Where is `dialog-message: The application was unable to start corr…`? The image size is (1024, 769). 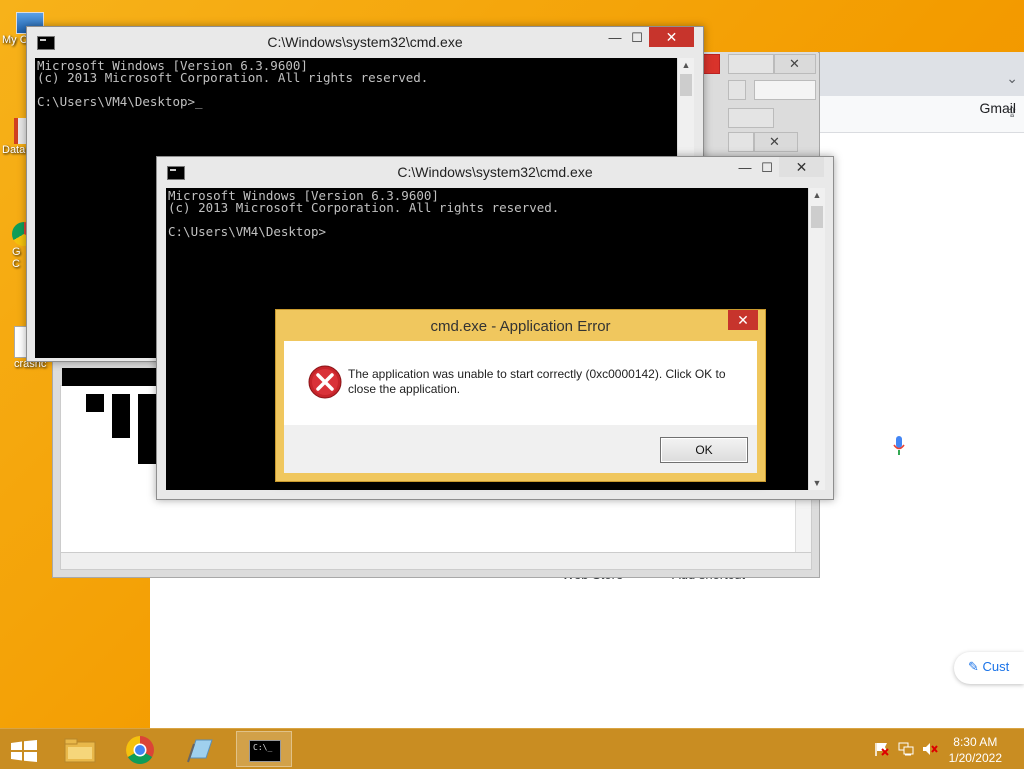 dialog-message: The application was unable to start corr… is located at coordinates (537, 381).